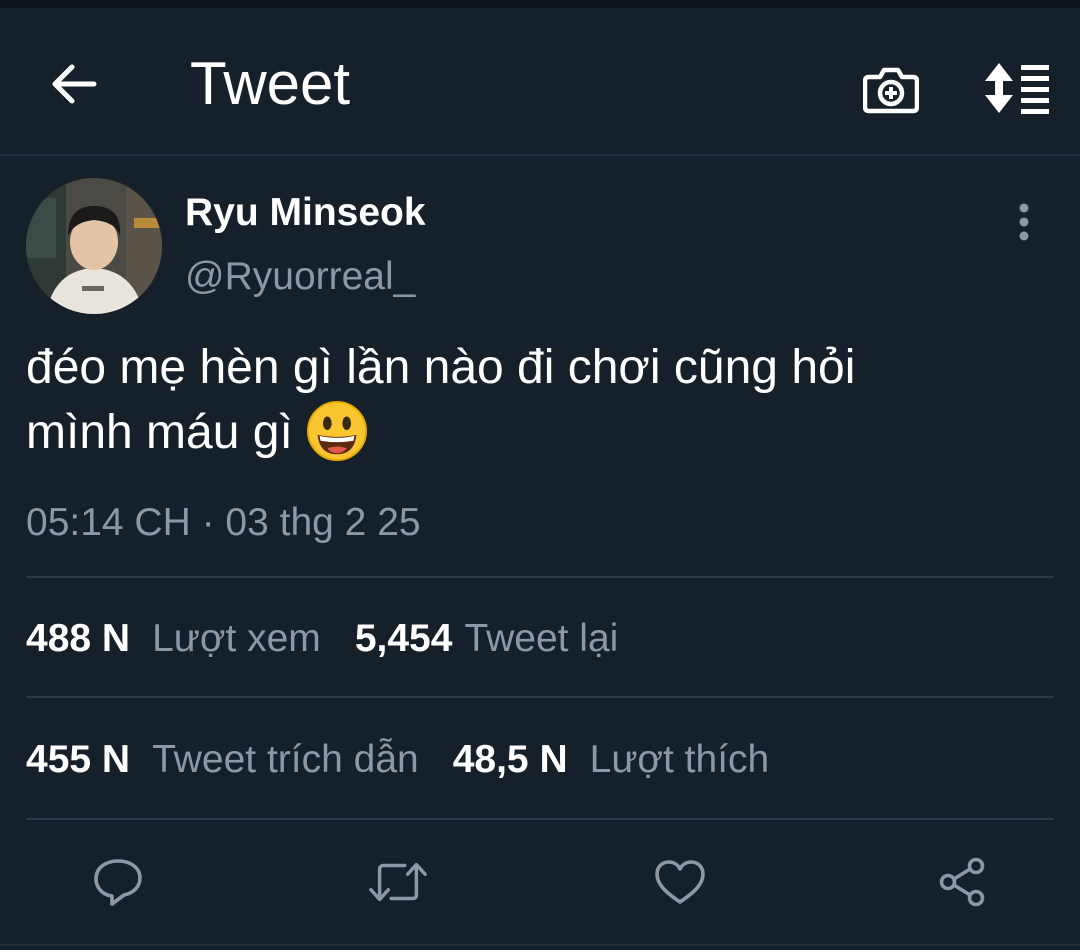  I want to click on sort-list-icon, so click(1017, 88).